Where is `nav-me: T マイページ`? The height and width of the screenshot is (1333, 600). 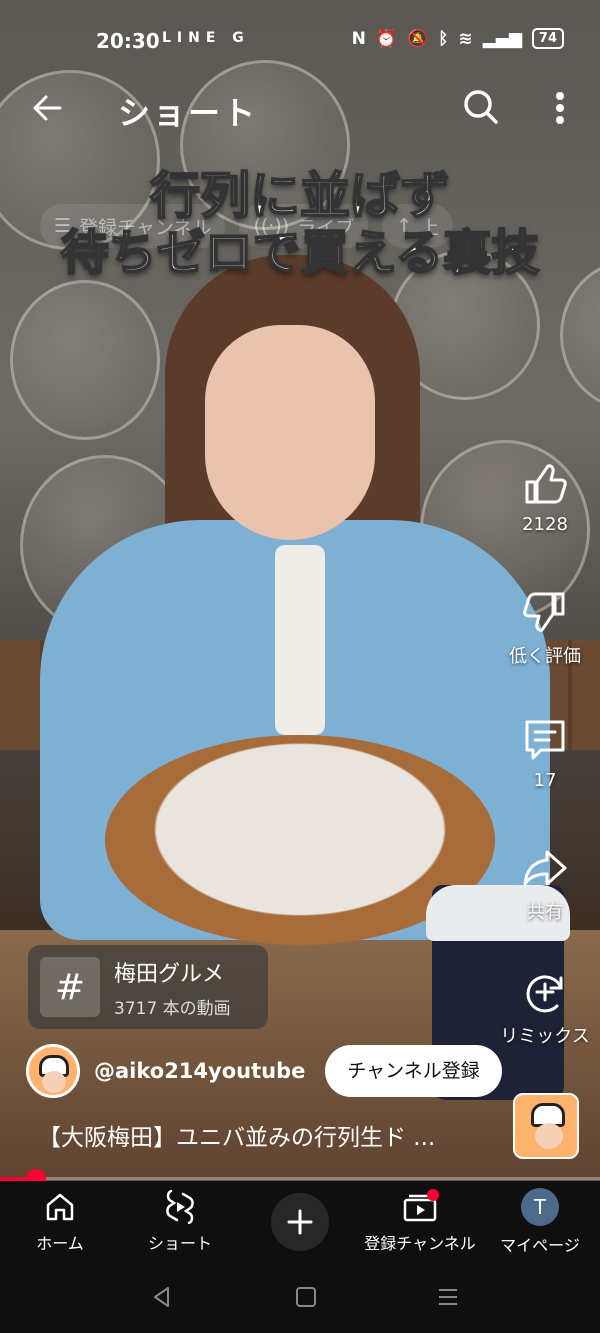 nav-me: T マイページ is located at coordinates (540, 1222).